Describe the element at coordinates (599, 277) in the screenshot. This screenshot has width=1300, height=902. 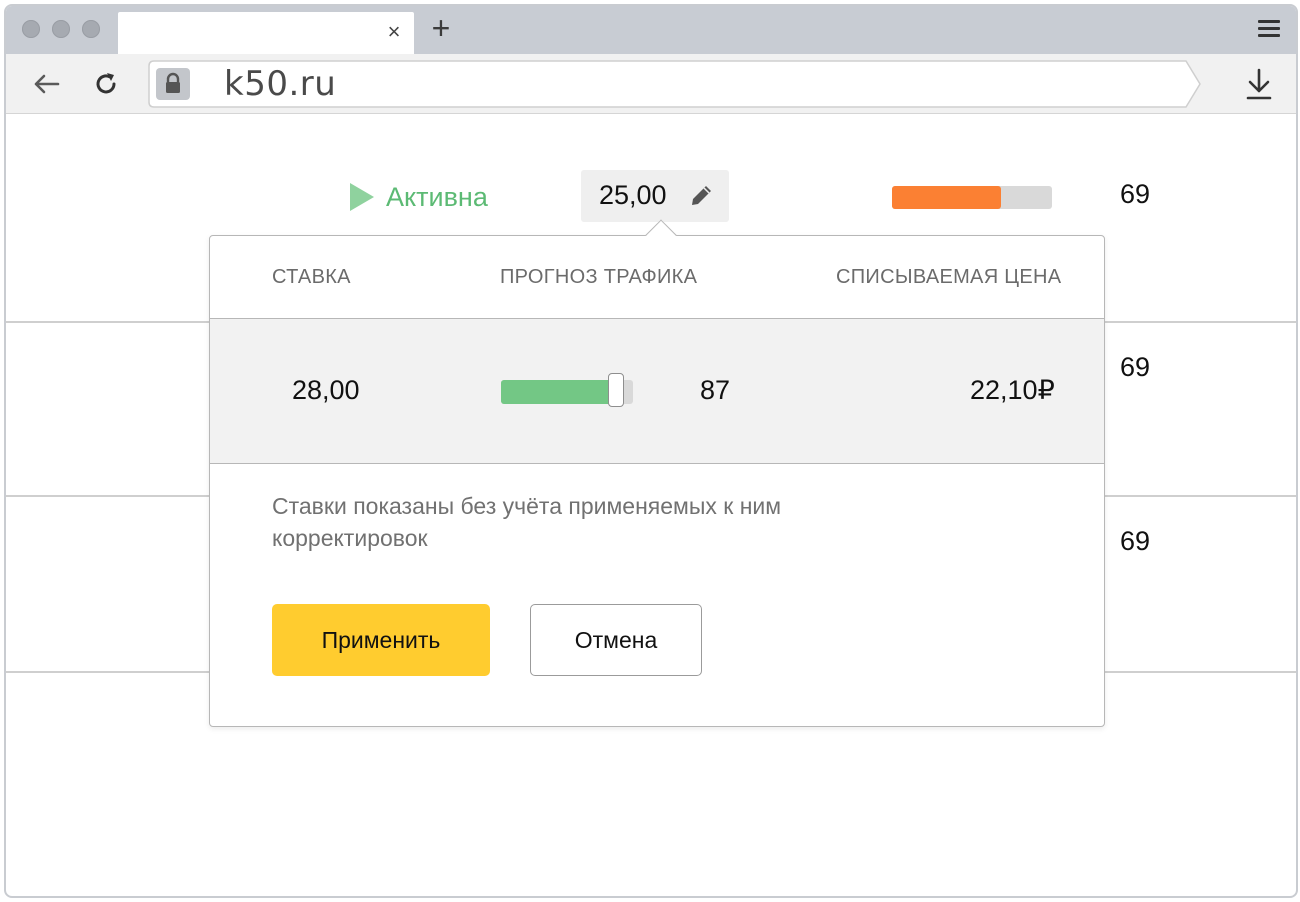
I see `header-traffic-forecast: ПРОГНОЗ ТРАФИКА` at that location.